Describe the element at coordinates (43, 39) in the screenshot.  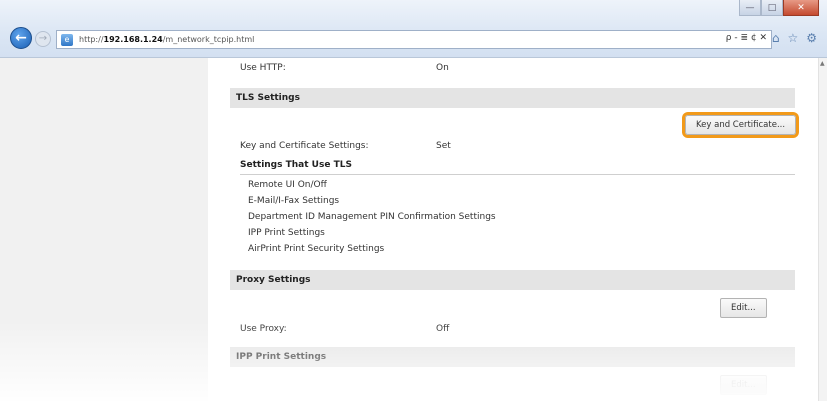
I see `forward-arrow-icon: →` at that location.